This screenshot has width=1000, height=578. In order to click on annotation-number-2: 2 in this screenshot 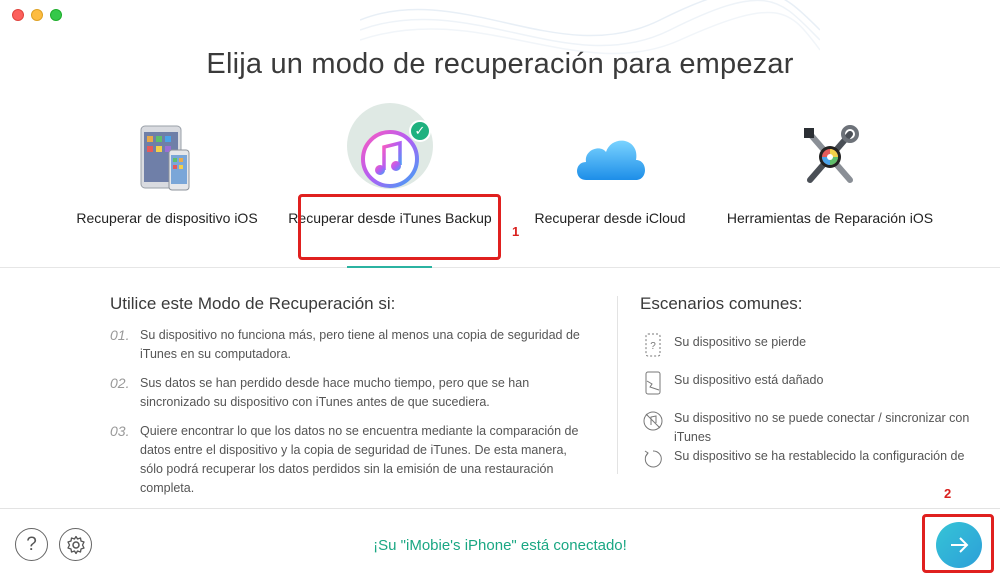, I will do `click(948, 493)`.